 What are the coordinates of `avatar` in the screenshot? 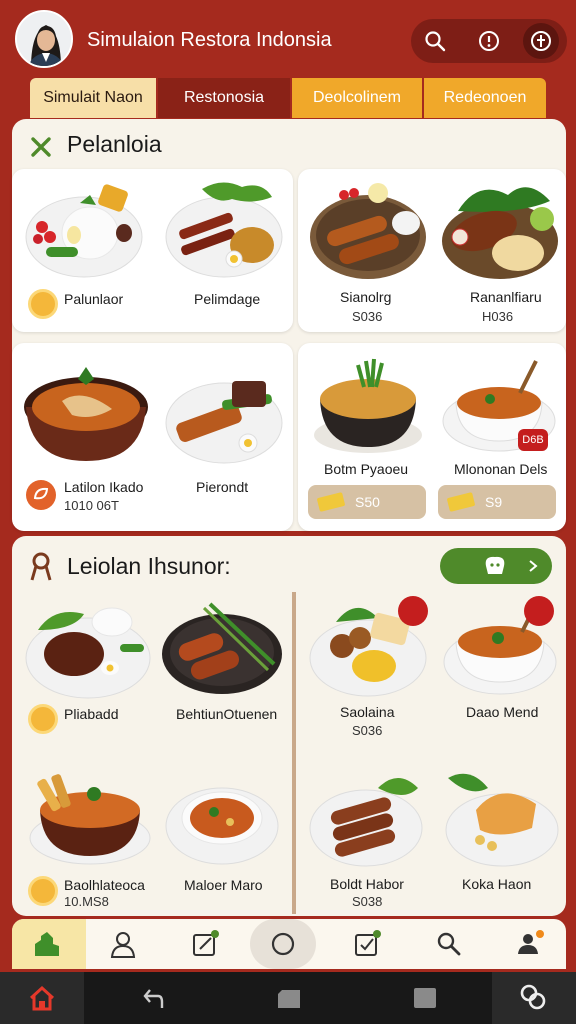 It's located at (44, 39).